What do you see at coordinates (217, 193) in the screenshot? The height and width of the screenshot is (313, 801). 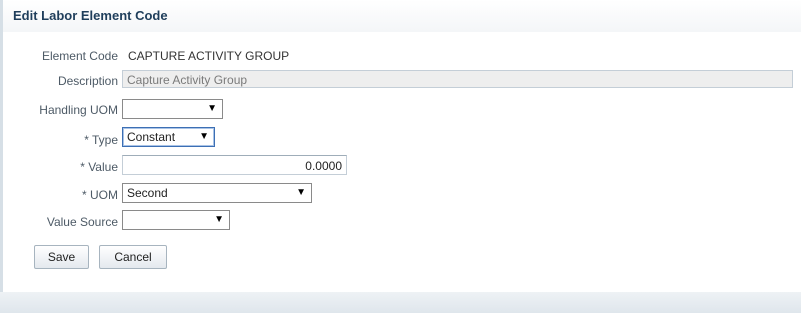 I see `uom-select: Second ▼` at bounding box center [217, 193].